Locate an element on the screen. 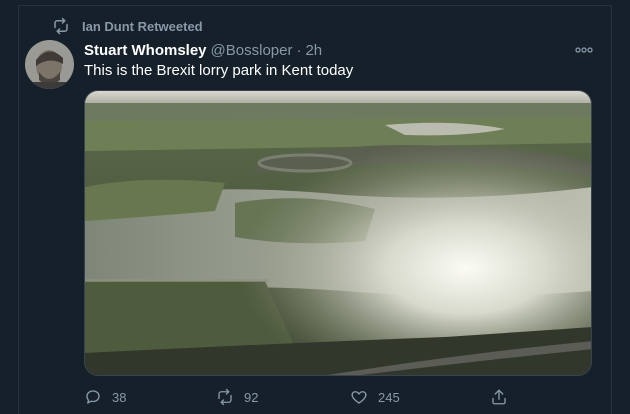  author-display-name: Stuart Whomsley is located at coordinates (145, 50).